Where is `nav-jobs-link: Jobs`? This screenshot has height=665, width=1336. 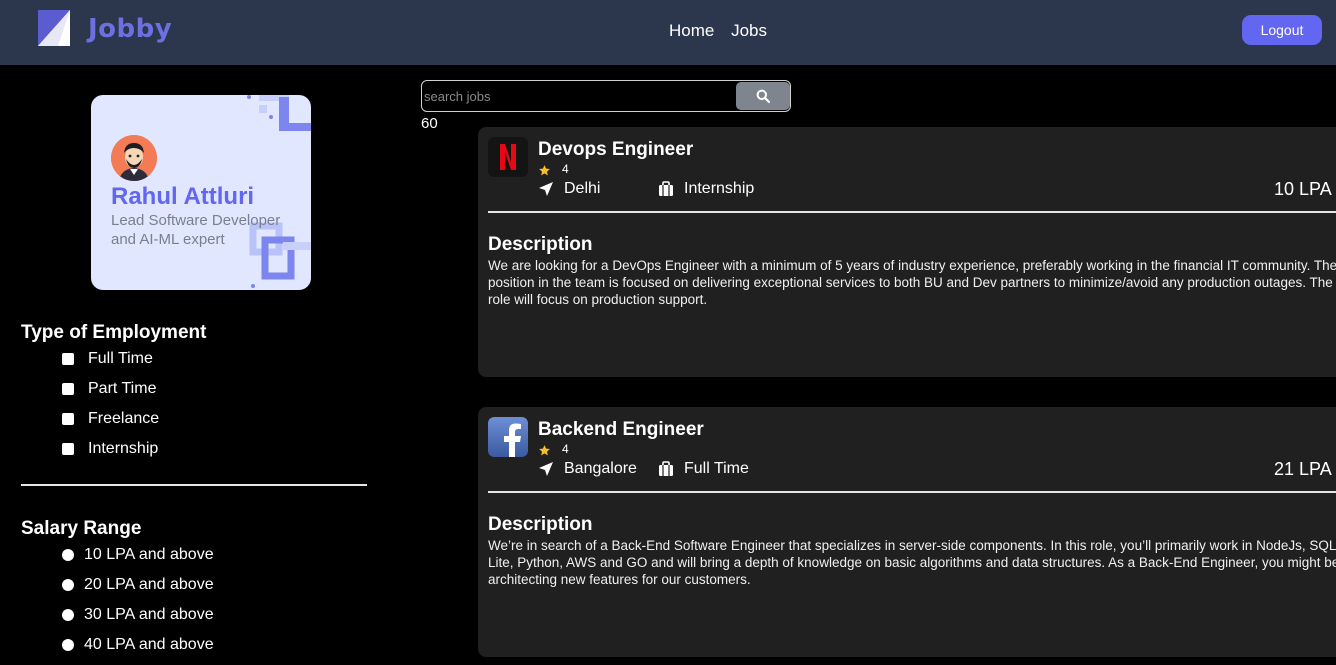
nav-jobs-link: Jobs is located at coordinates (749, 30).